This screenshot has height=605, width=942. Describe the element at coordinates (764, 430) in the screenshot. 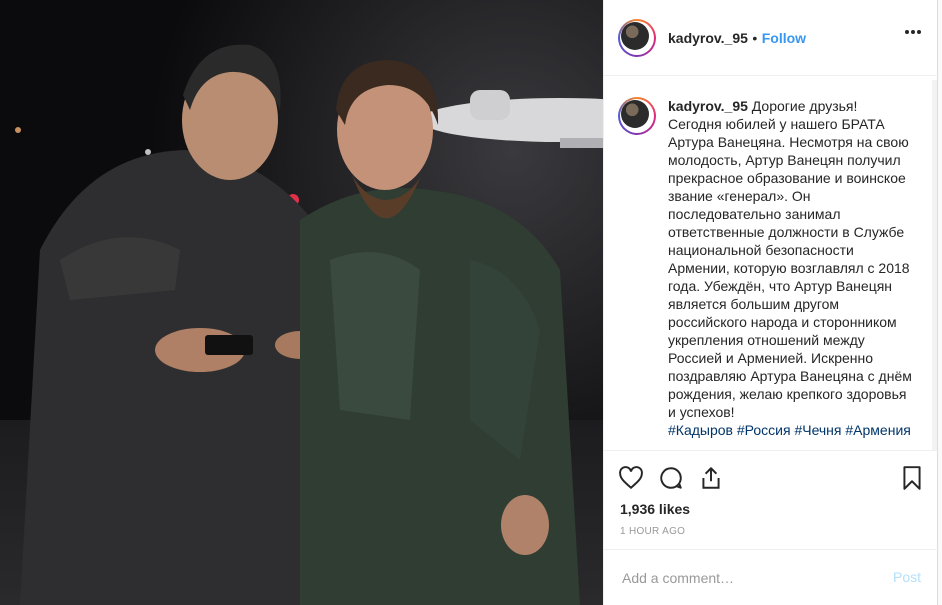

I see `hashtag-link: #Россия` at that location.